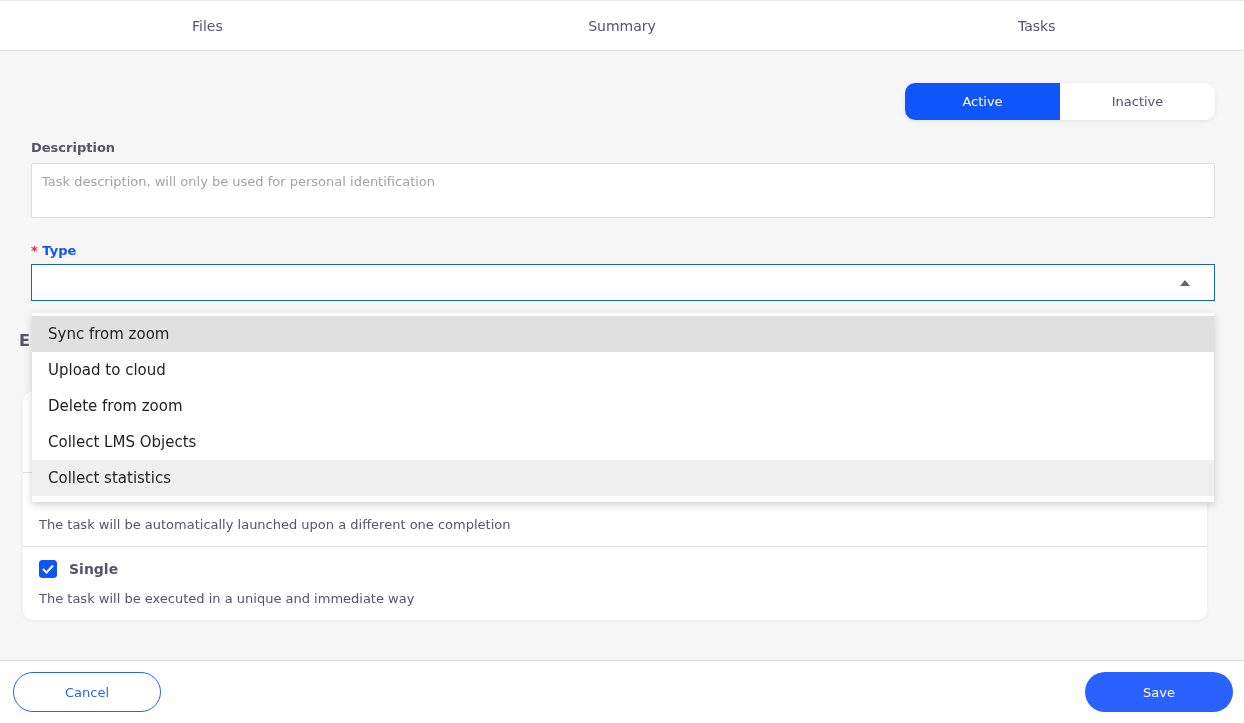  What do you see at coordinates (1159, 692) in the screenshot?
I see `save-button: Save` at bounding box center [1159, 692].